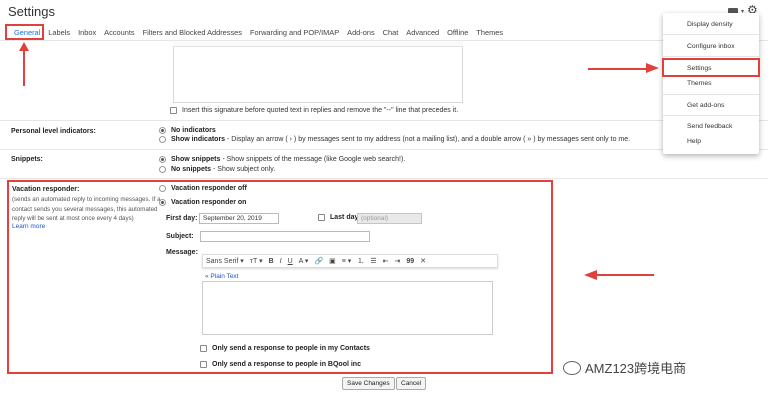  What do you see at coordinates (318, 44) in the screenshot?
I see `signature-toolbar` at bounding box center [318, 44].